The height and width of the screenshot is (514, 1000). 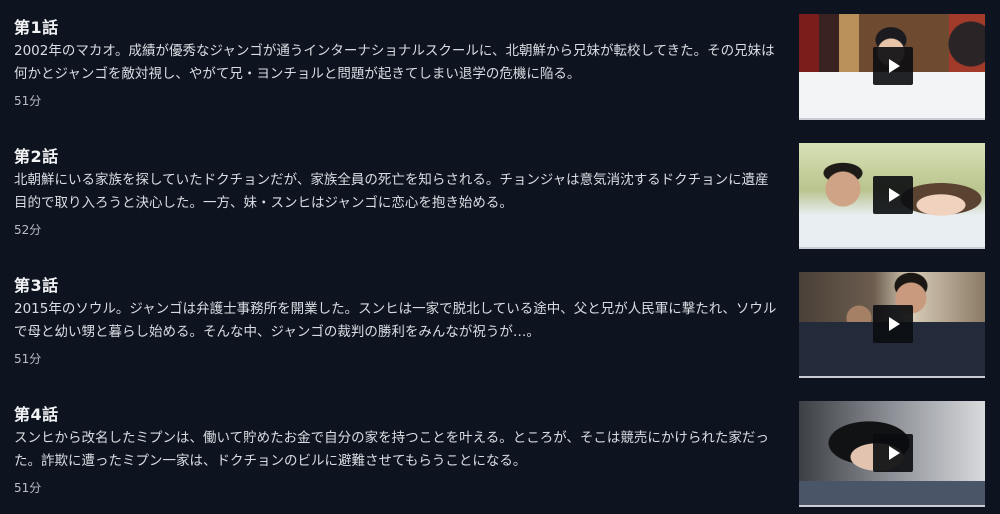 I want to click on episode-title: 第1話, so click(x=36, y=26).